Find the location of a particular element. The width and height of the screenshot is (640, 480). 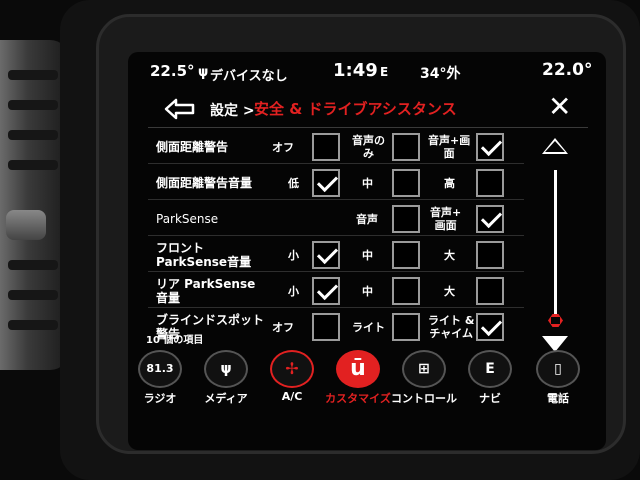

close-icon: ✕ is located at coordinates (559, 107).